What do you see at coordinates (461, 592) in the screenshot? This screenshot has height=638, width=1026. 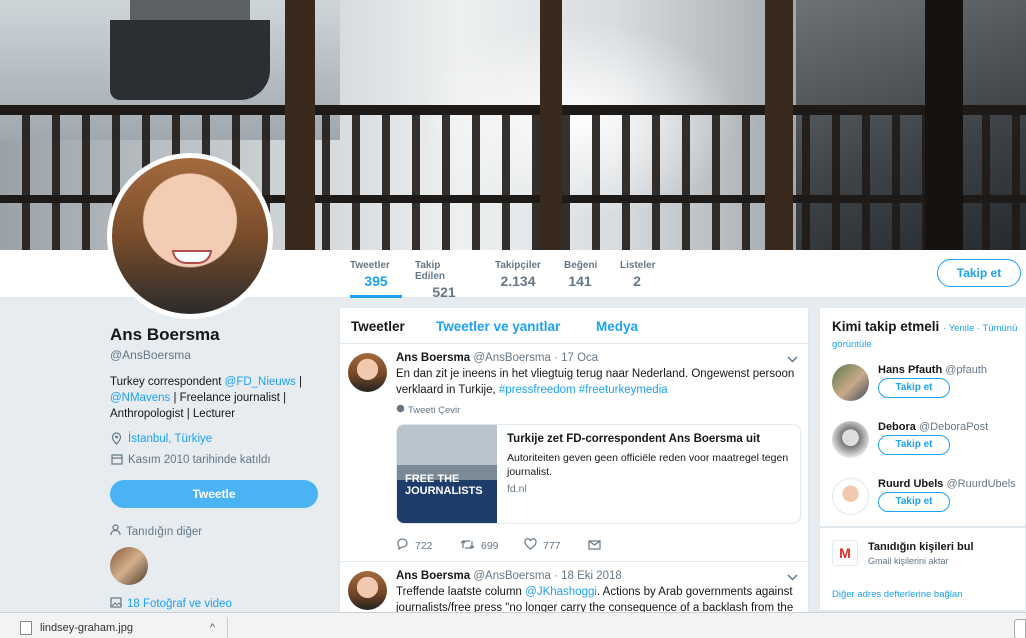 I see `tweet-body: Treffende laatste column` at bounding box center [461, 592].